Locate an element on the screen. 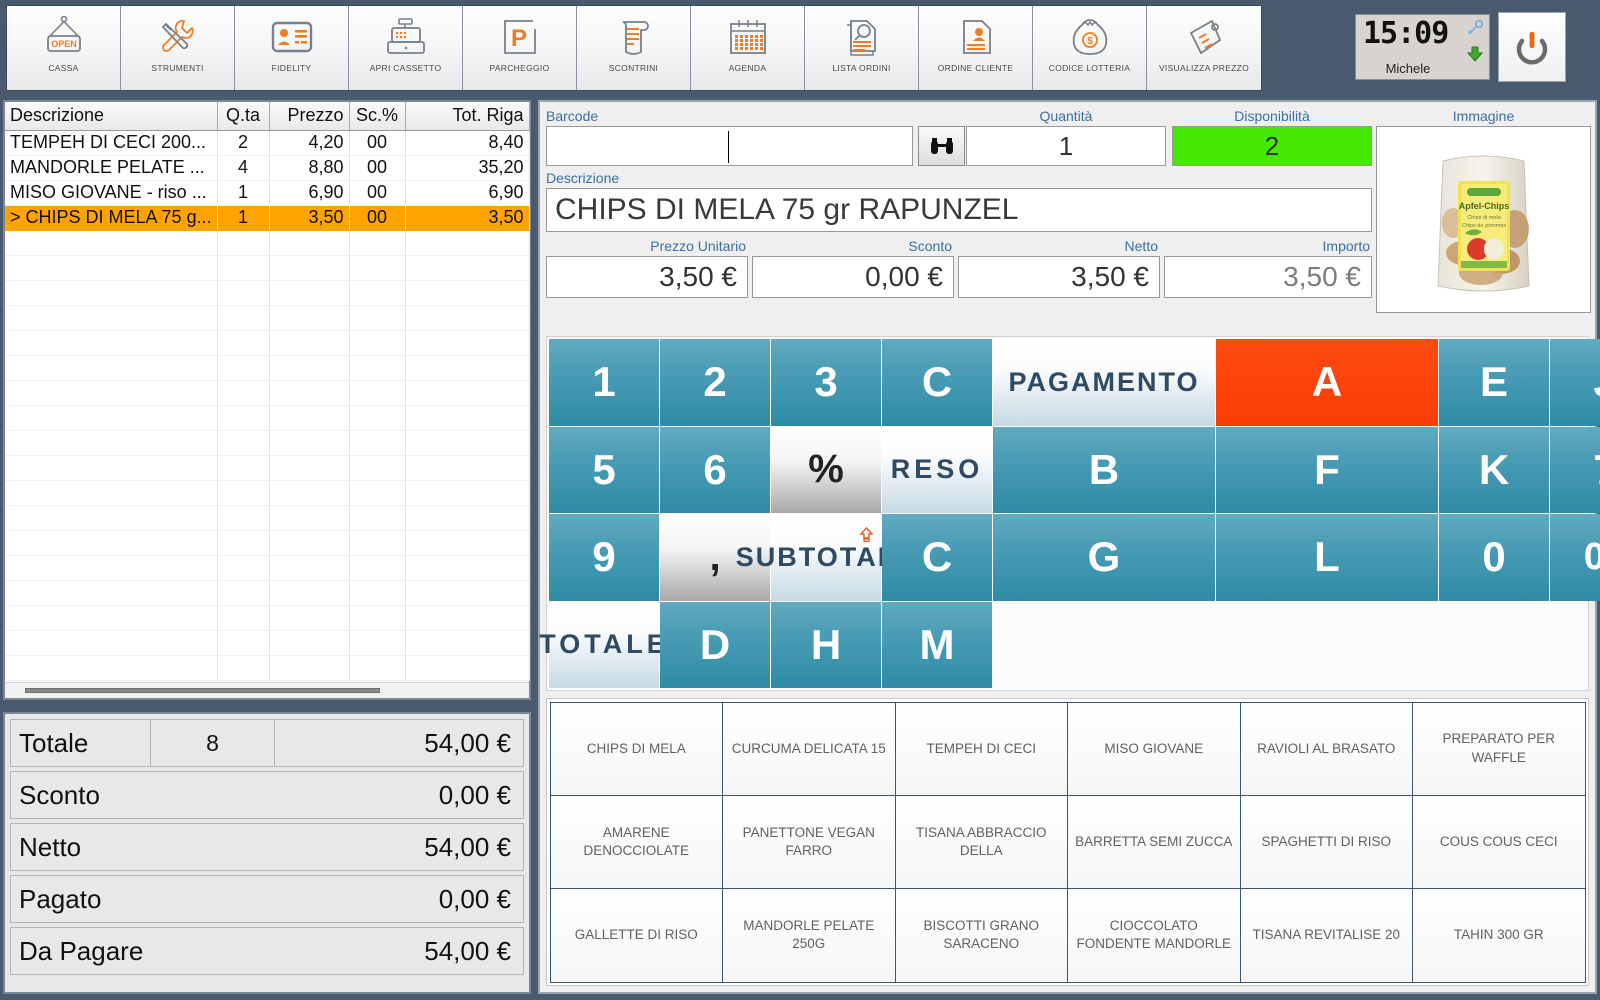 The height and width of the screenshot is (1000, 1600). key-reso: RESO is located at coordinates (937, 469).